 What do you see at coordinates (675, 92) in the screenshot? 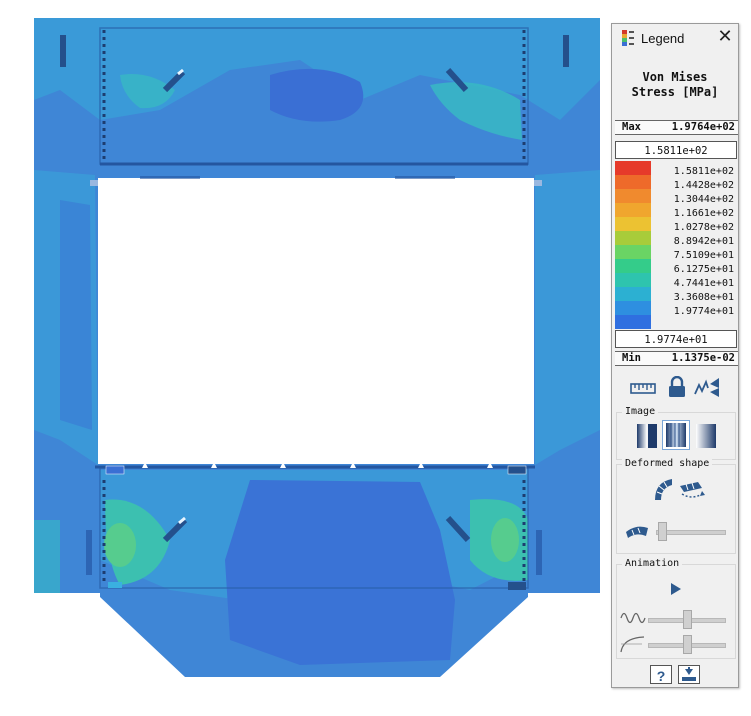
I see `result-title-line2: Stress [MPa]` at bounding box center [675, 92].